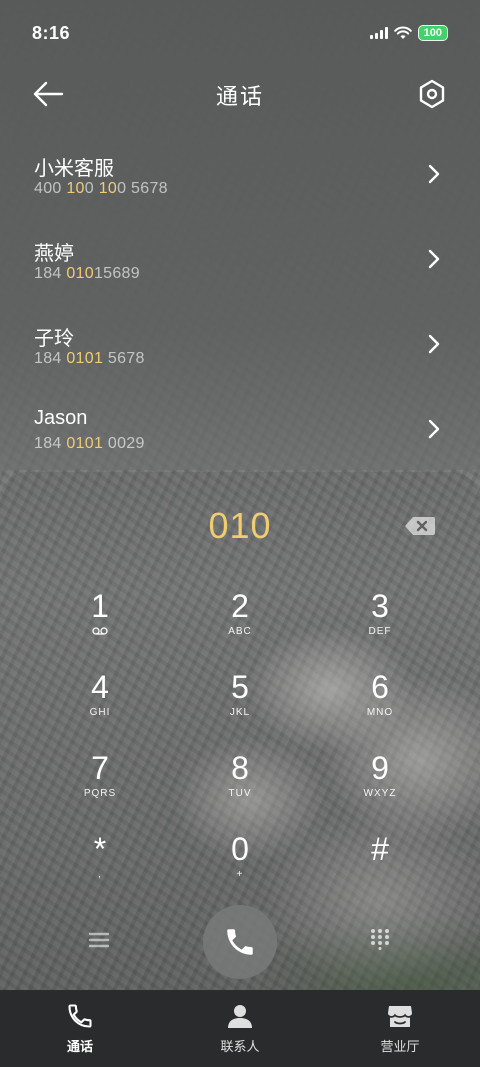 This screenshot has width=480, height=1067. What do you see at coordinates (400, 1028) in the screenshot?
I see `nav-item-store: 营业厅` at bounding box center [400, 1028].